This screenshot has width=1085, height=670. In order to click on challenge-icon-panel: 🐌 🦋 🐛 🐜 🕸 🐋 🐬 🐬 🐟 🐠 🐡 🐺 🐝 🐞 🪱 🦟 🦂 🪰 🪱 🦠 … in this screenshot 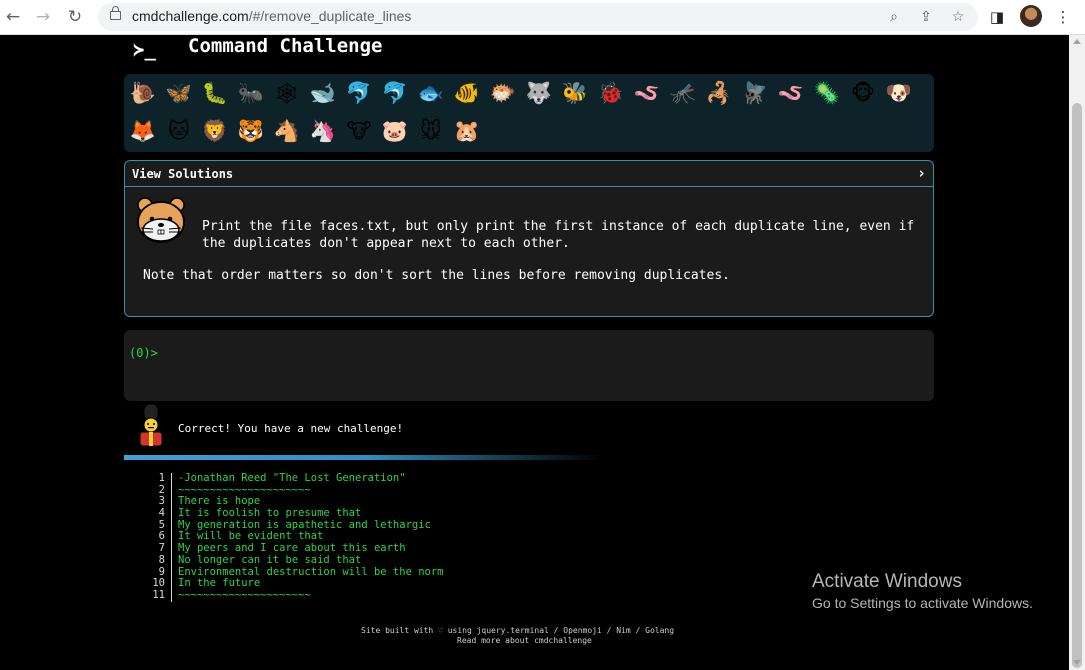, I will do `click(529, 113)`.